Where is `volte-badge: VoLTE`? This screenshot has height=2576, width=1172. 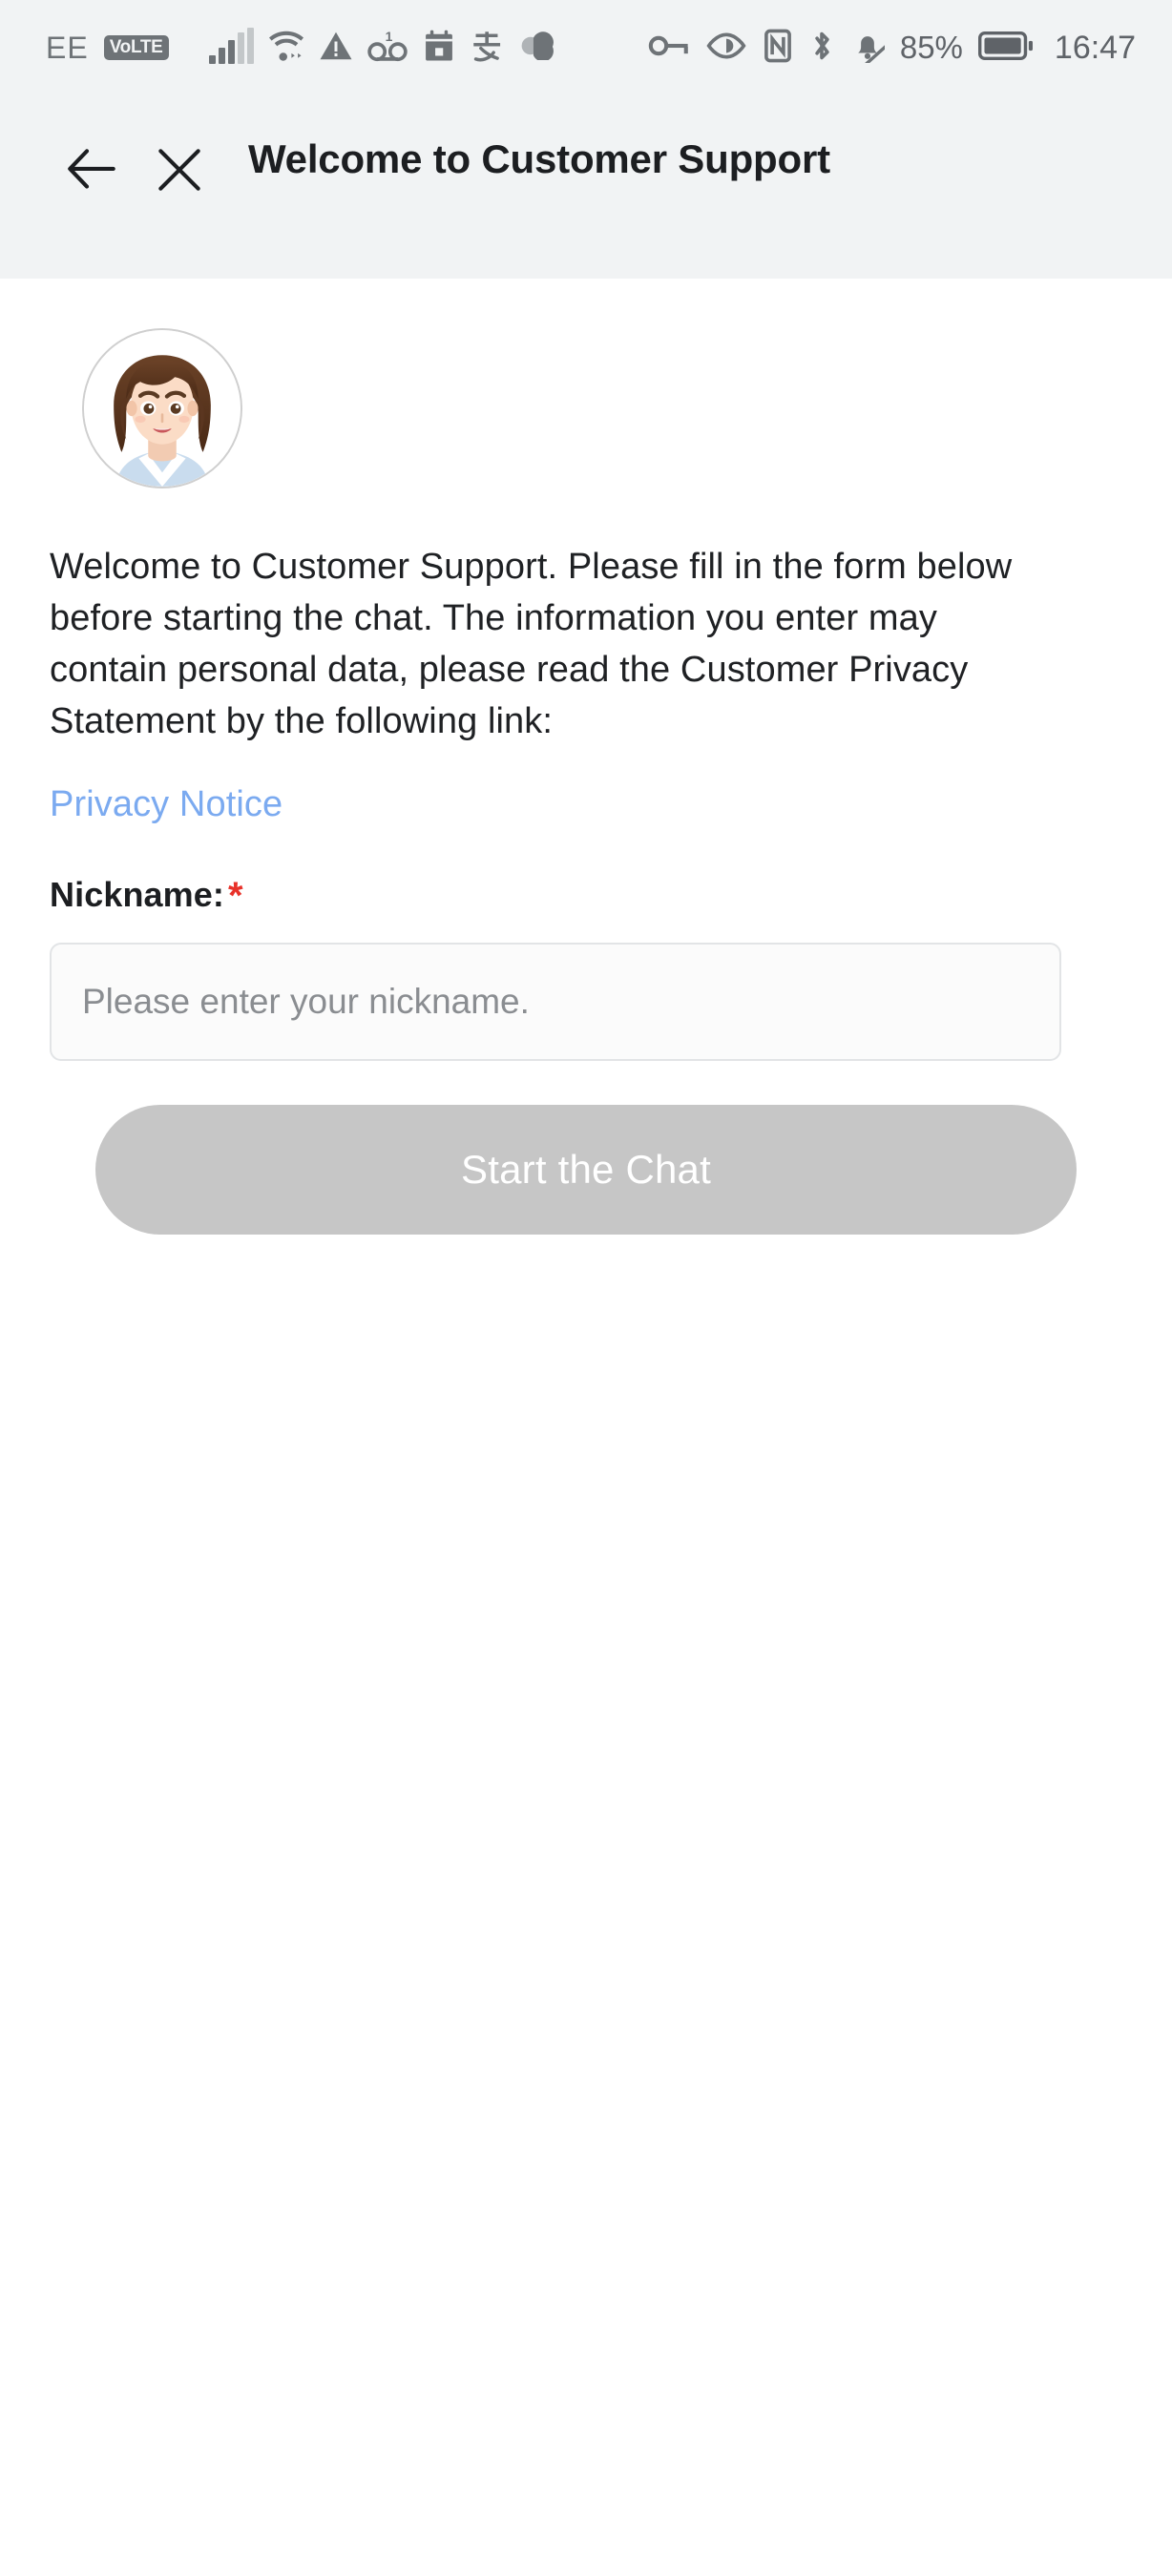 volte-badge: VoLTE is located at coordinates (136, 47).